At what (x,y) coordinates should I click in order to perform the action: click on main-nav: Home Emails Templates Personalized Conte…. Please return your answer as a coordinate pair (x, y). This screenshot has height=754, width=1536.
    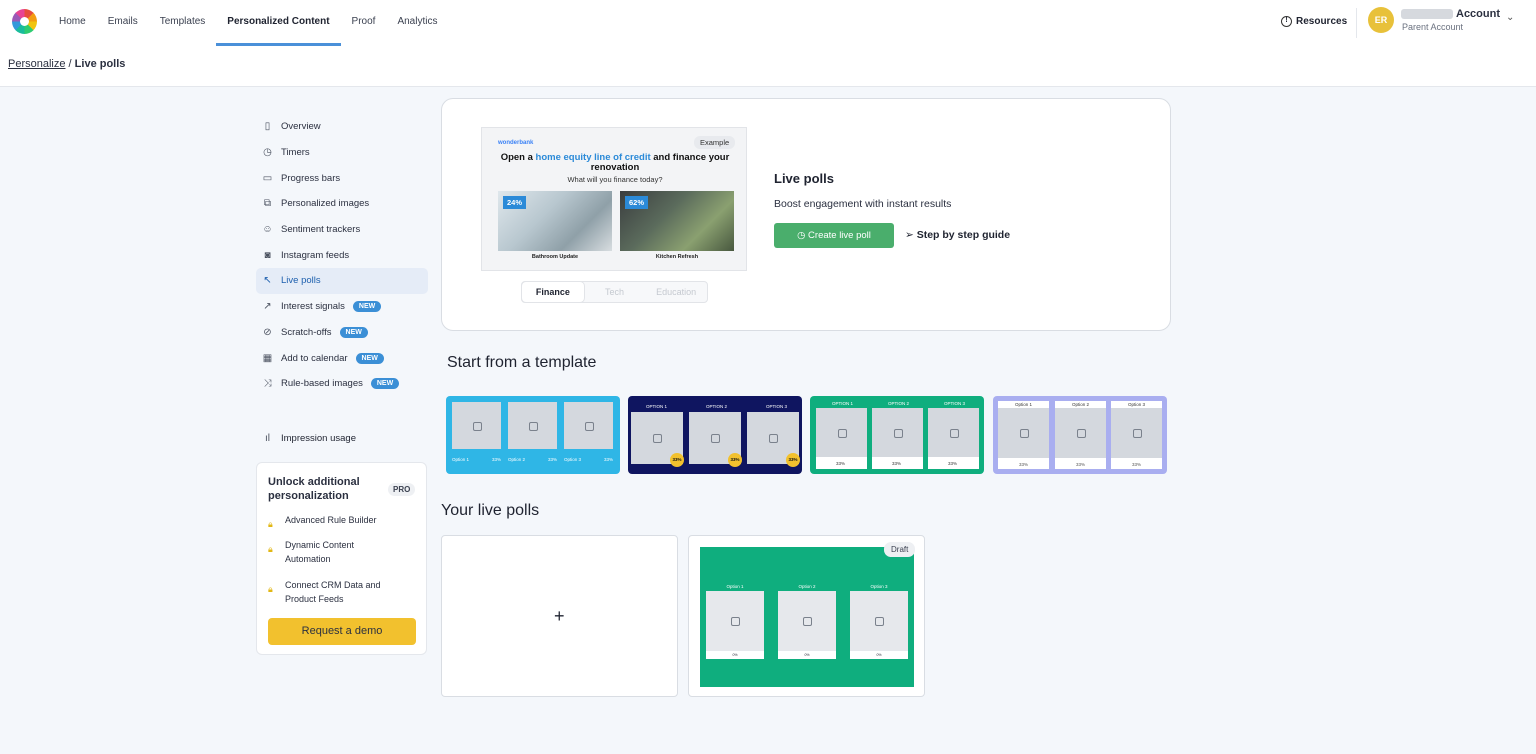
    Looking at the image, I should click on (248, 23).